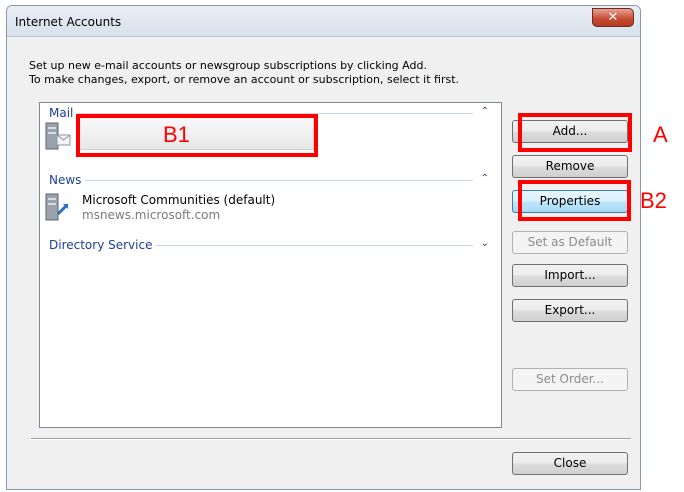 The image size is (684, 492). What do you see at coordinates (570, 463) in the screenshot?
I see `close-button: Close` at bounding box center [570, 463].